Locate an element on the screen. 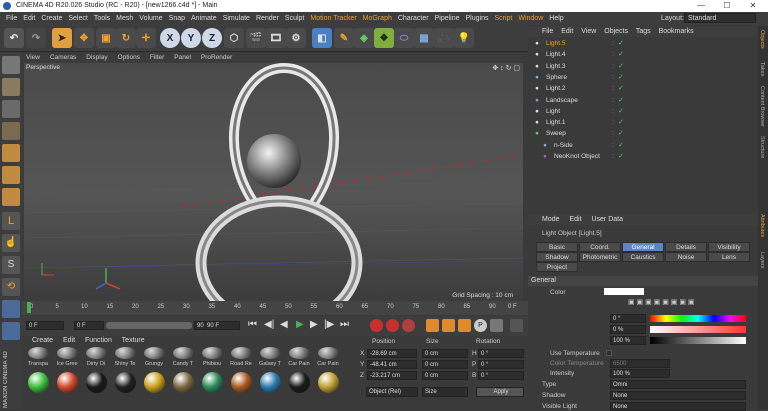  menu-script: Script is located at coordinates (503, 18).